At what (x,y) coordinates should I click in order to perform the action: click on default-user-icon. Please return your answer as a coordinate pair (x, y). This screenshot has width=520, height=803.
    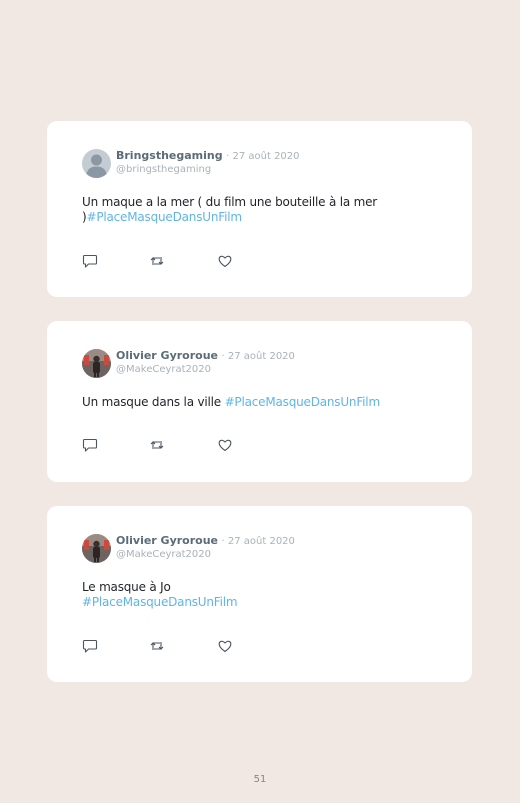
    Looking at the image, I should click on (96, 166).